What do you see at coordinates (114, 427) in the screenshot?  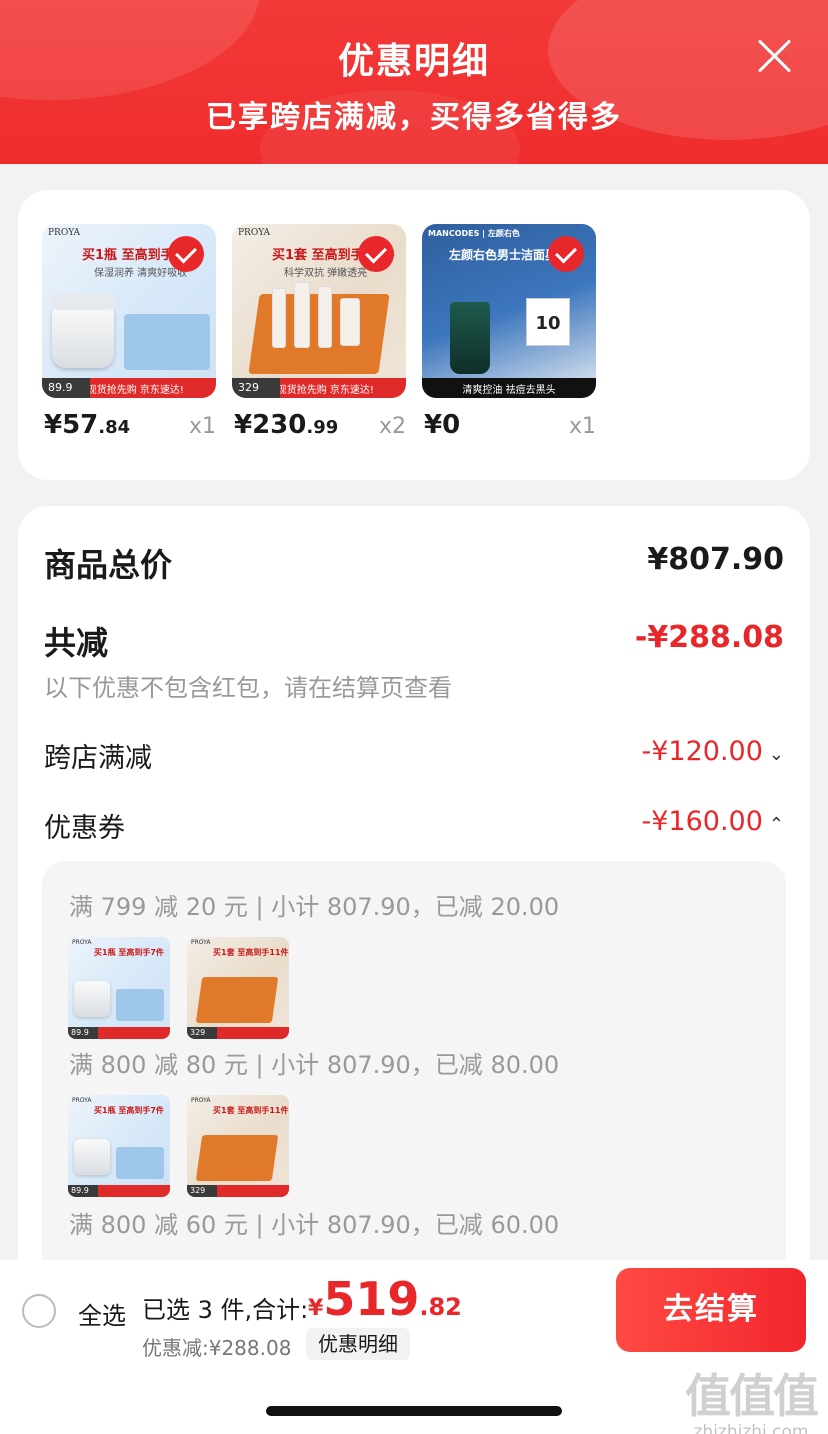 I see `price-decimal: .84` at bounding box center [114, 427].